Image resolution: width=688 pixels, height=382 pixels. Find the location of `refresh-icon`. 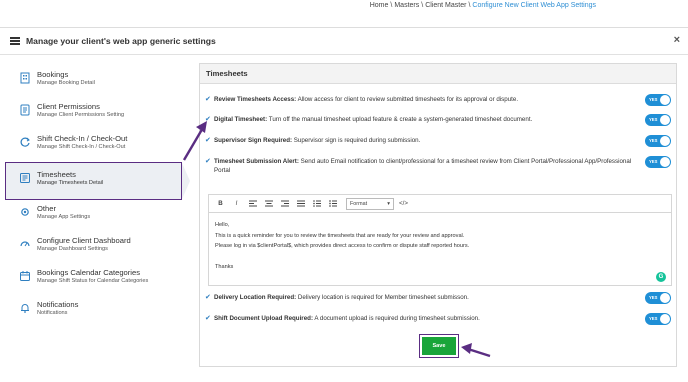

refresh-icon is located at coordinates (24, 141).